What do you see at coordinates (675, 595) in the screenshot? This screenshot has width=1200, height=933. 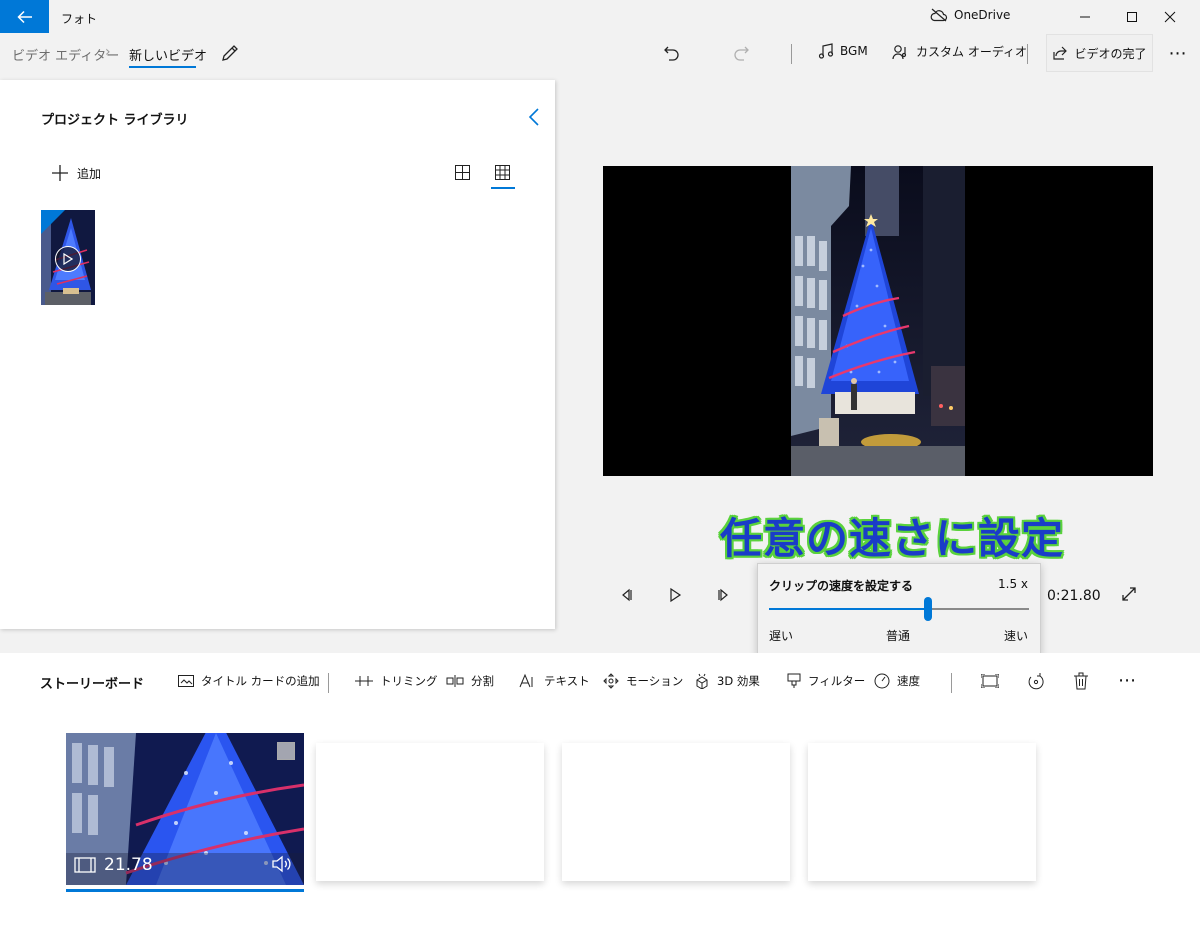 I see `play-button-icon` at bounding box center [675, 595].